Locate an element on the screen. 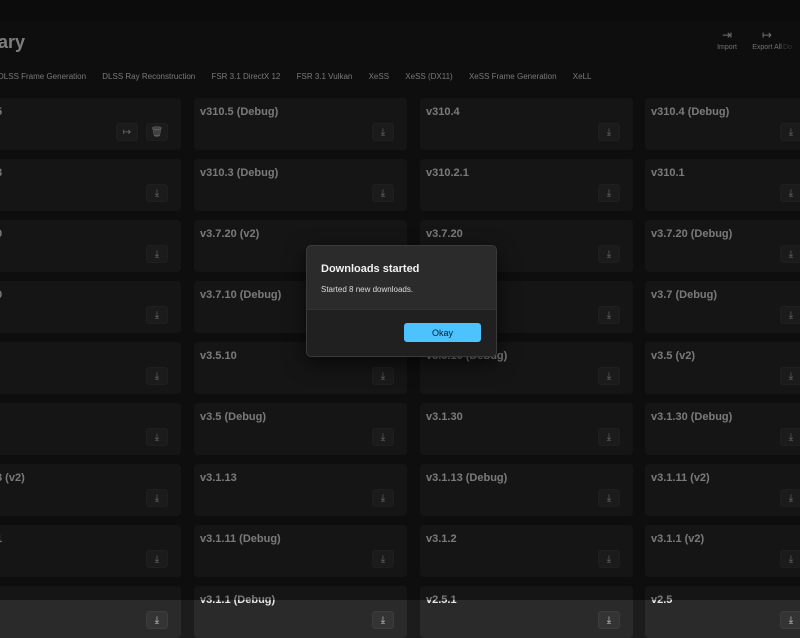 Image resolution: width=800 pixels, height=638 pixels. dialog-message: Started 8 new downloads. is located at coordinates (367, 289).